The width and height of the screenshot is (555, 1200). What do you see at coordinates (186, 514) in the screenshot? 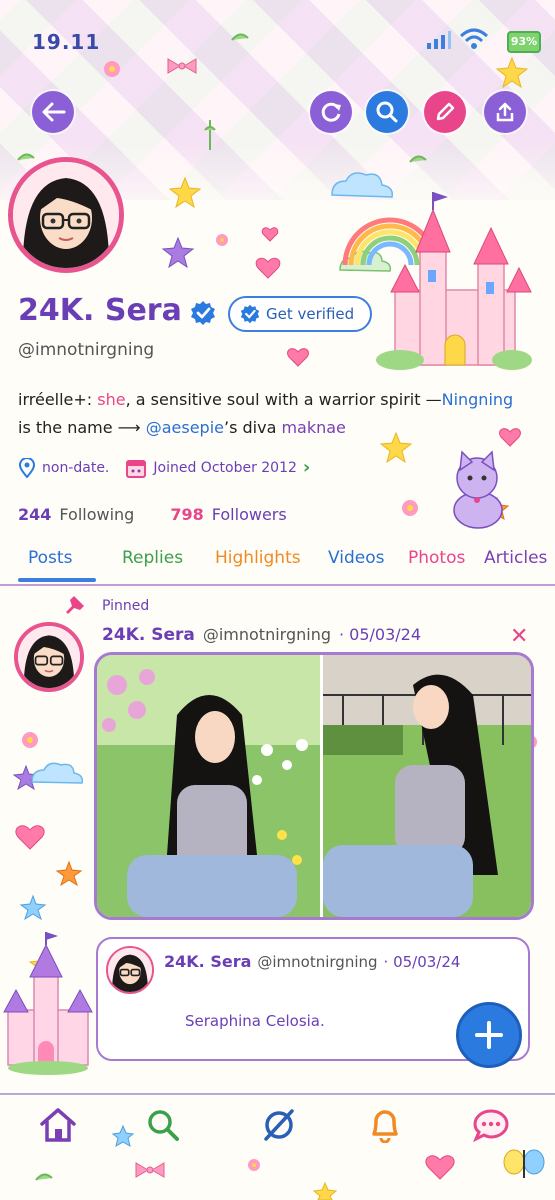
I see `followers-count: 798` at bounding box center [186, 514].